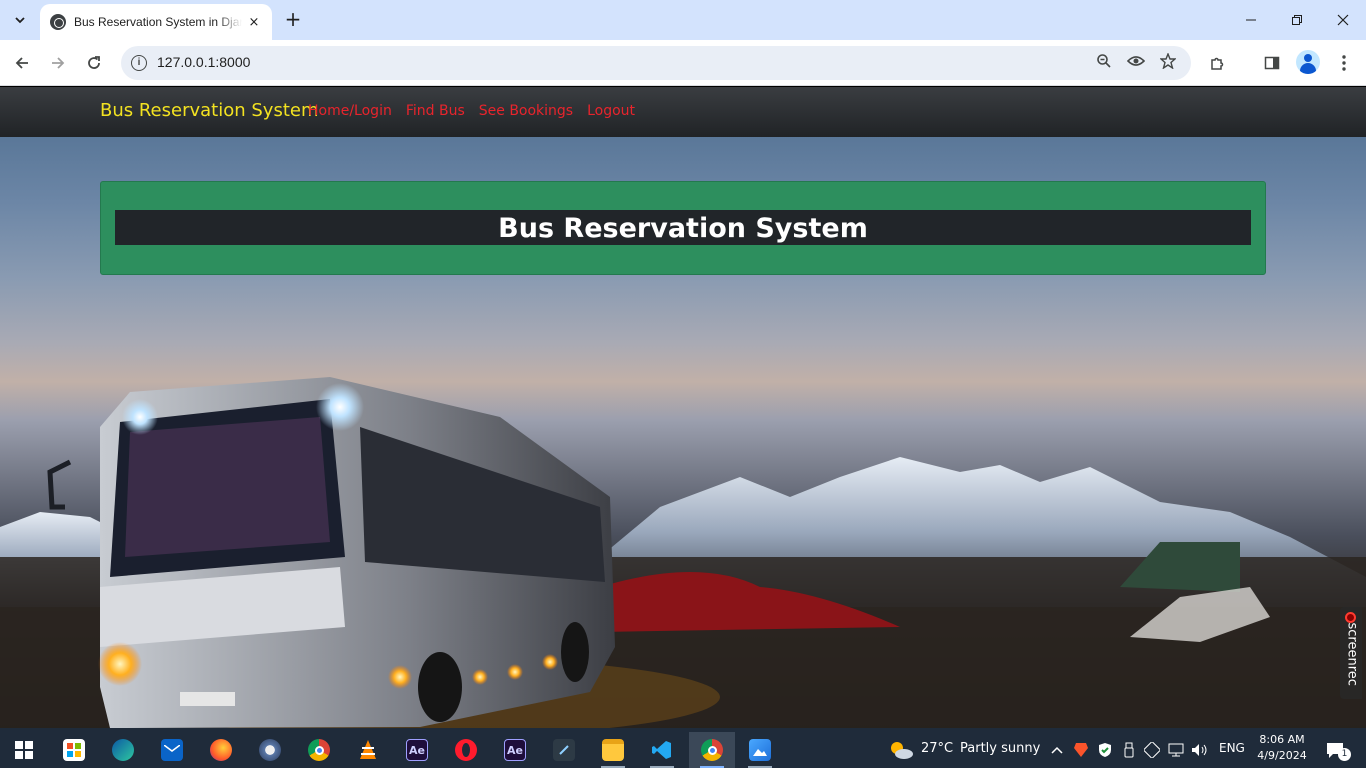 The image size is (1366, 768). I want to click on terminal-icon, so click(564, 750).